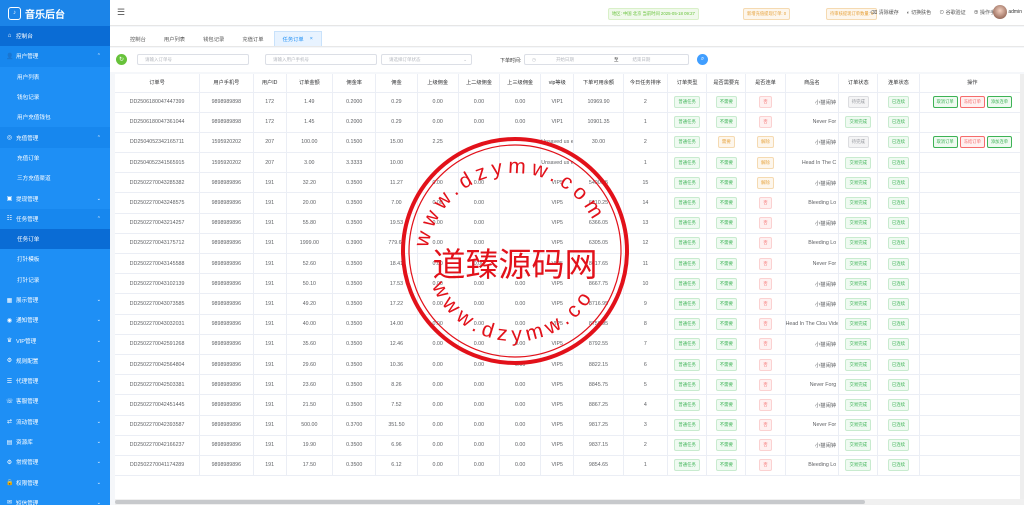 This screenshot has width=1024, height=505. Describe the element at coordinates (1015, 12) in the screenshot. I see `username: admin` at that location.